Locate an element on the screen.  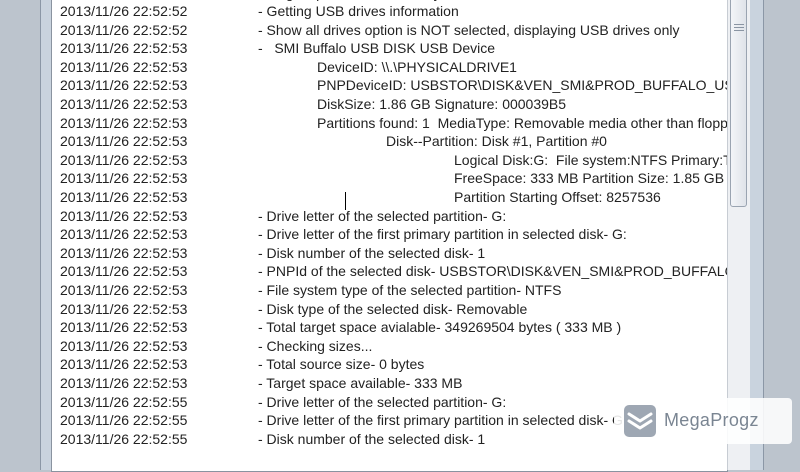
text-caret is located at coordinates (345, 201).